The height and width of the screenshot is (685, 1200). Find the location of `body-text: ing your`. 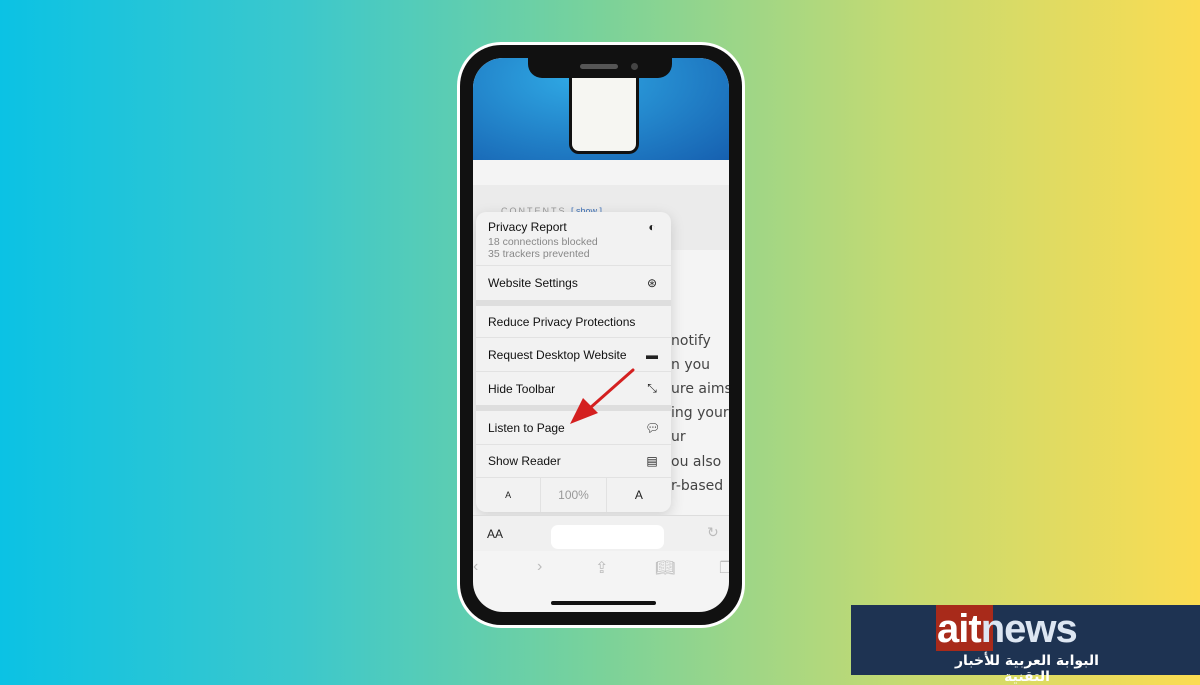

body-text: ing your is located at coordinates (700, 413).